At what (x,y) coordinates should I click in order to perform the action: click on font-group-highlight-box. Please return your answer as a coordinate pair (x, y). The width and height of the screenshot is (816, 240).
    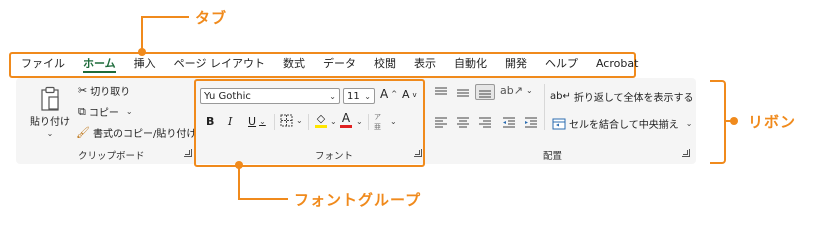
    Looking at the image, I should click on (309, 123).